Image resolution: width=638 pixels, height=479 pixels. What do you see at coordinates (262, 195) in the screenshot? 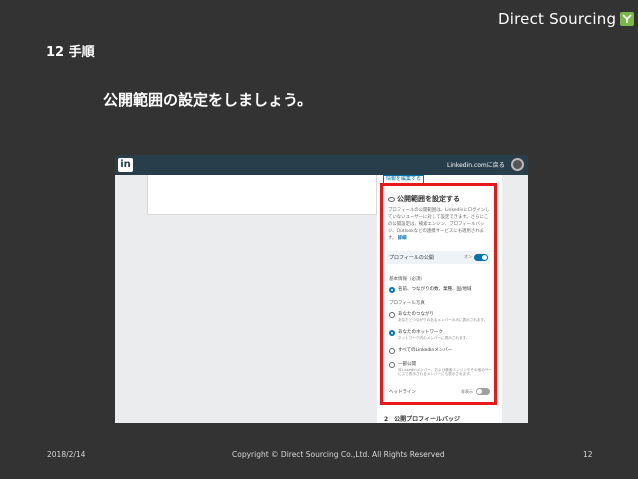
I see `profile-card` at bounding box center [262, 195].